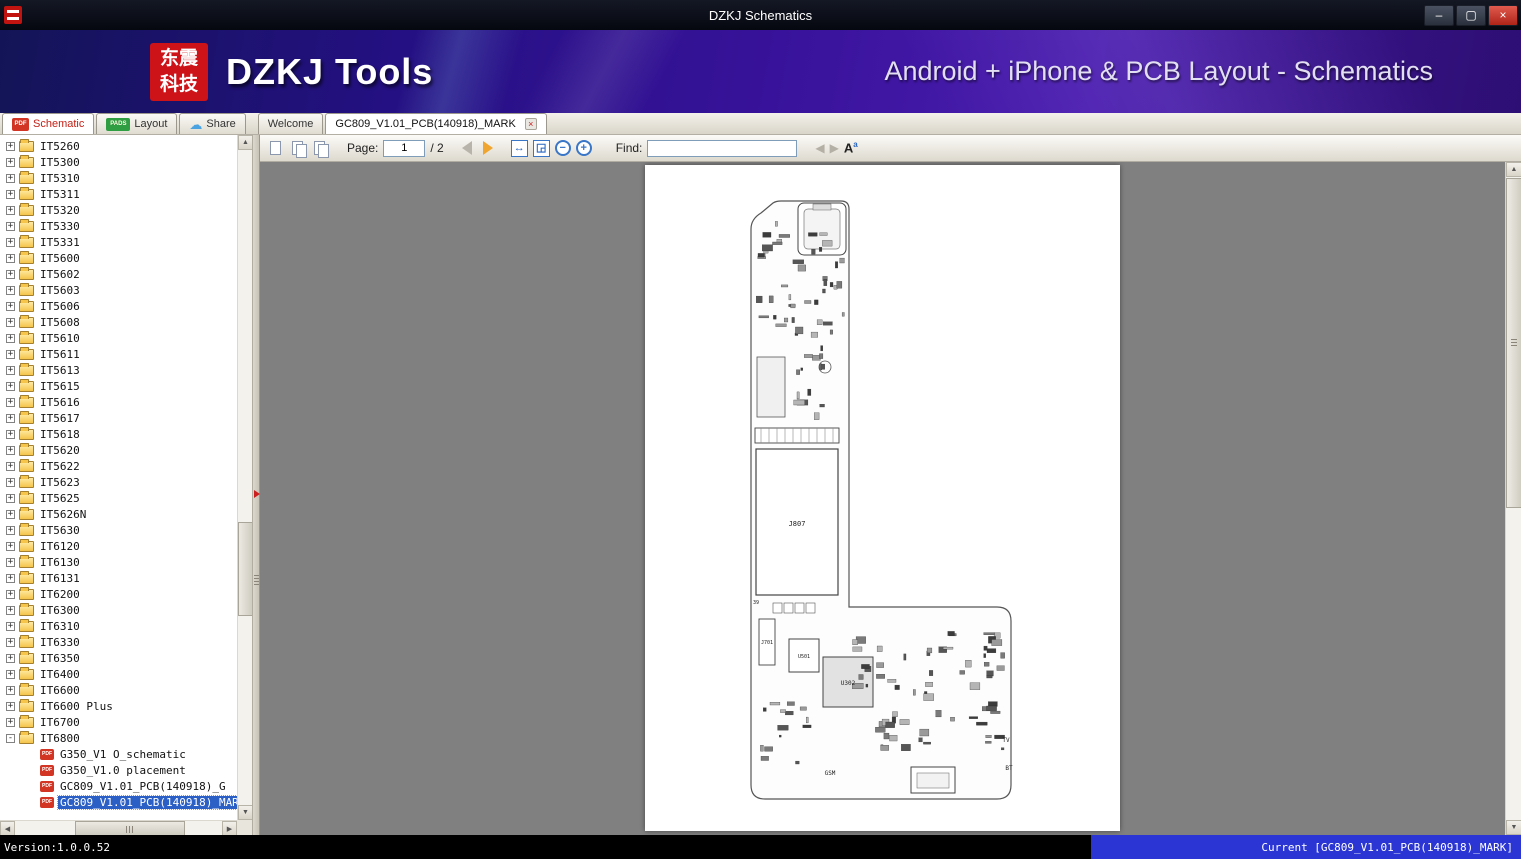 Image resolution: width=1521 pixels, height=859 pixels. What do you see at coordinates (118, 658) in the screenshot?
I see `tree-folder-row: + IT6350` at bounding box center [118, 658].